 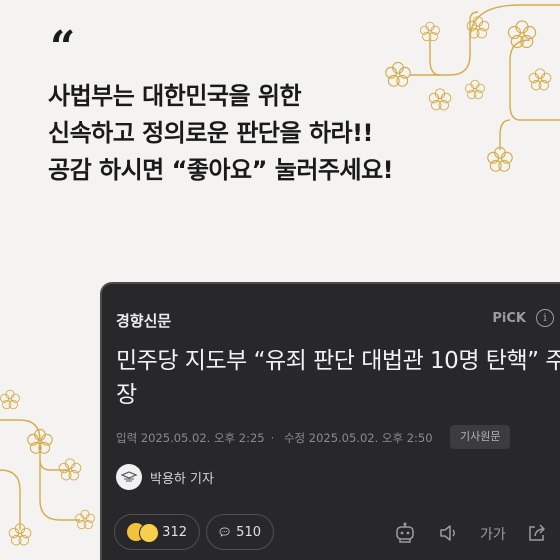 I want to click on share-icon, so click(x=537, y=533).